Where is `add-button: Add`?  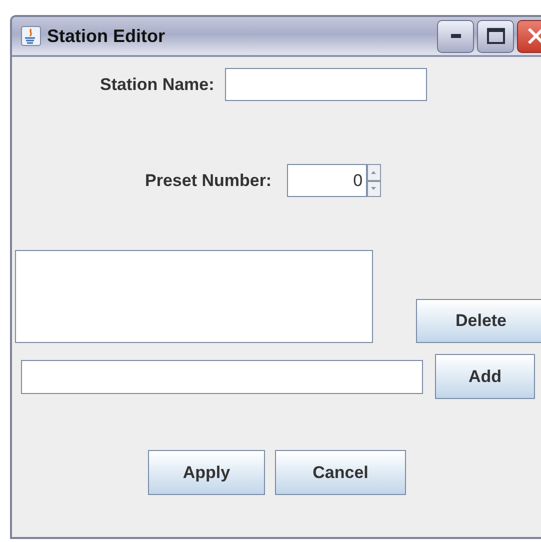 add-button: Add is located at coordinates (485, 376).